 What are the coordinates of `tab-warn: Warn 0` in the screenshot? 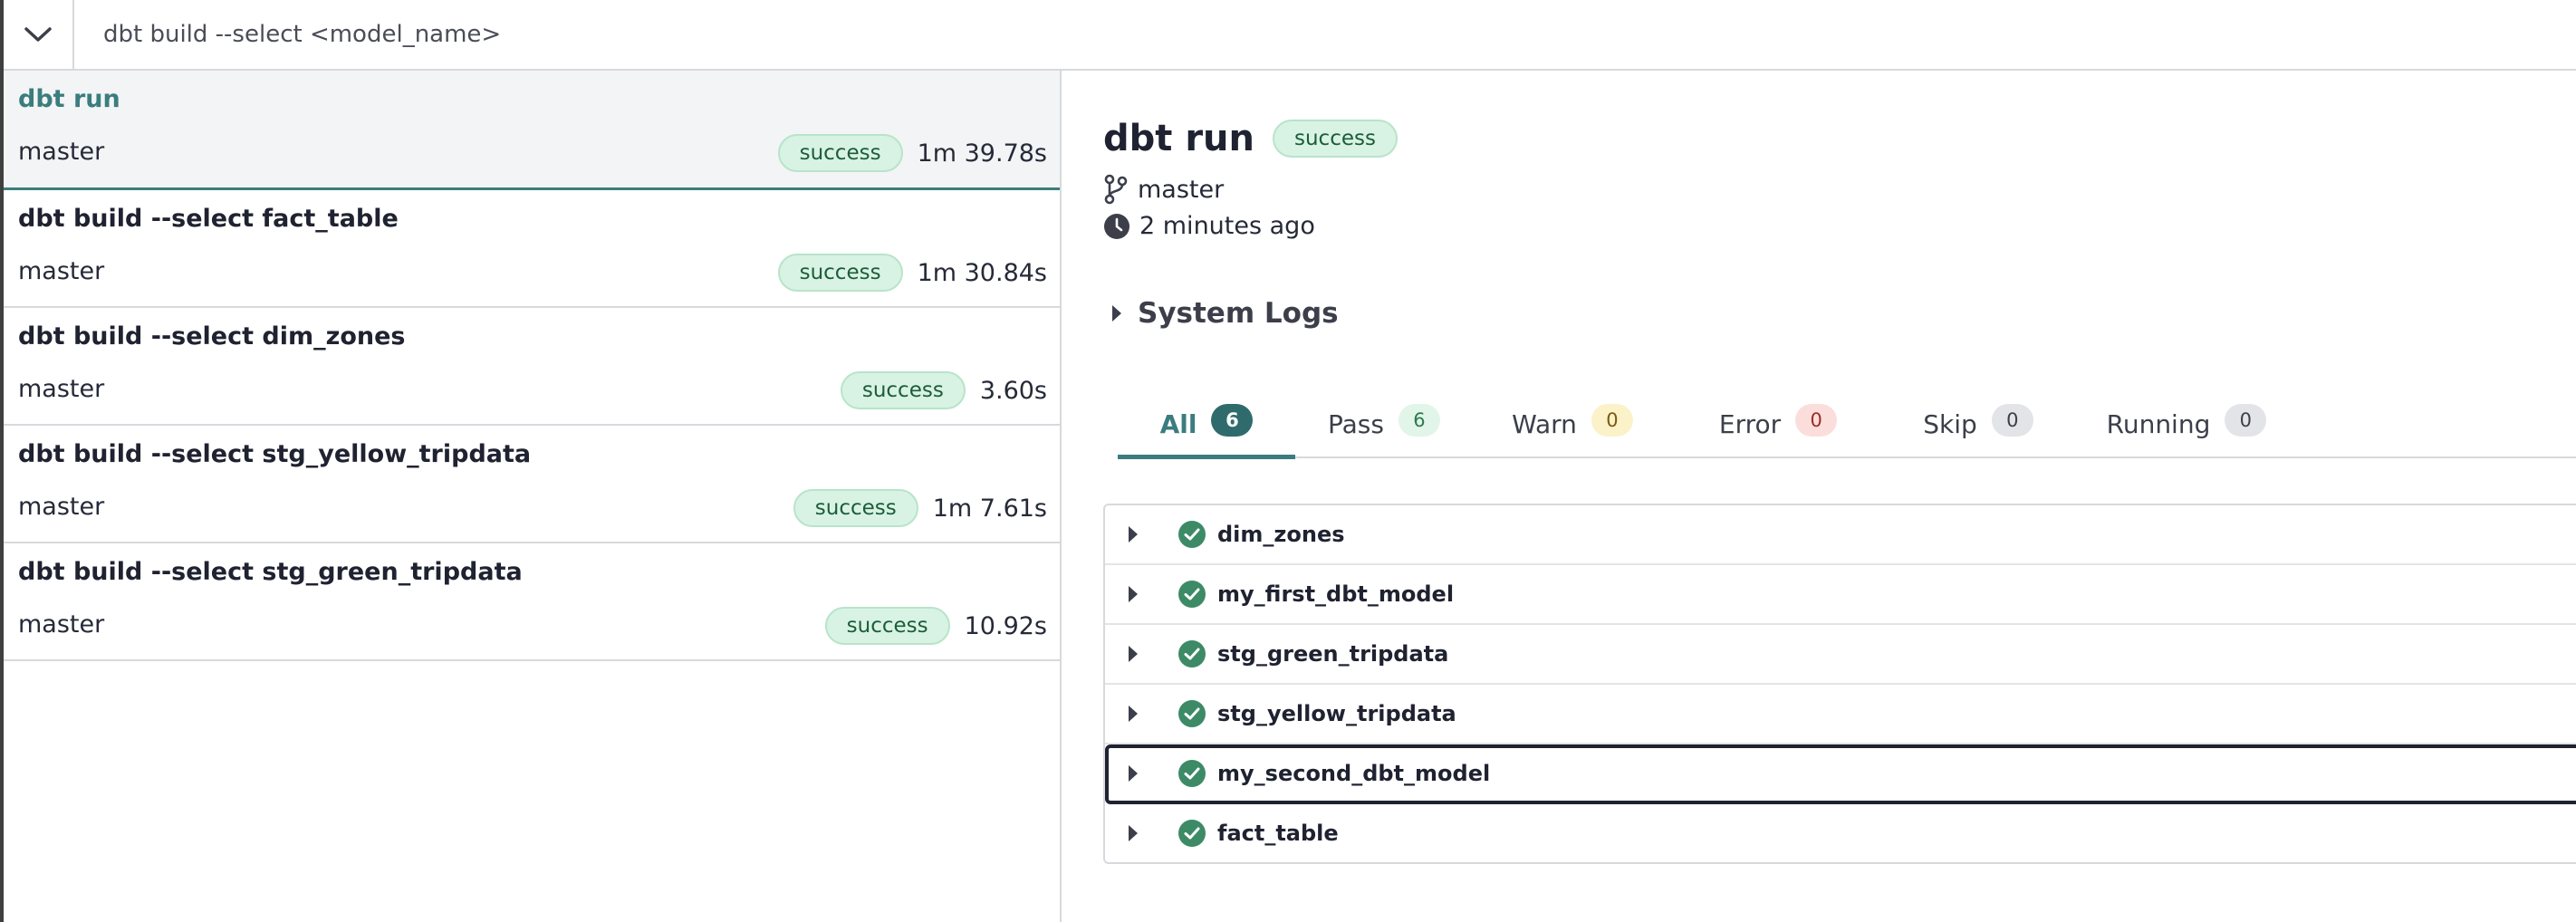 It's located at (1572, 427).